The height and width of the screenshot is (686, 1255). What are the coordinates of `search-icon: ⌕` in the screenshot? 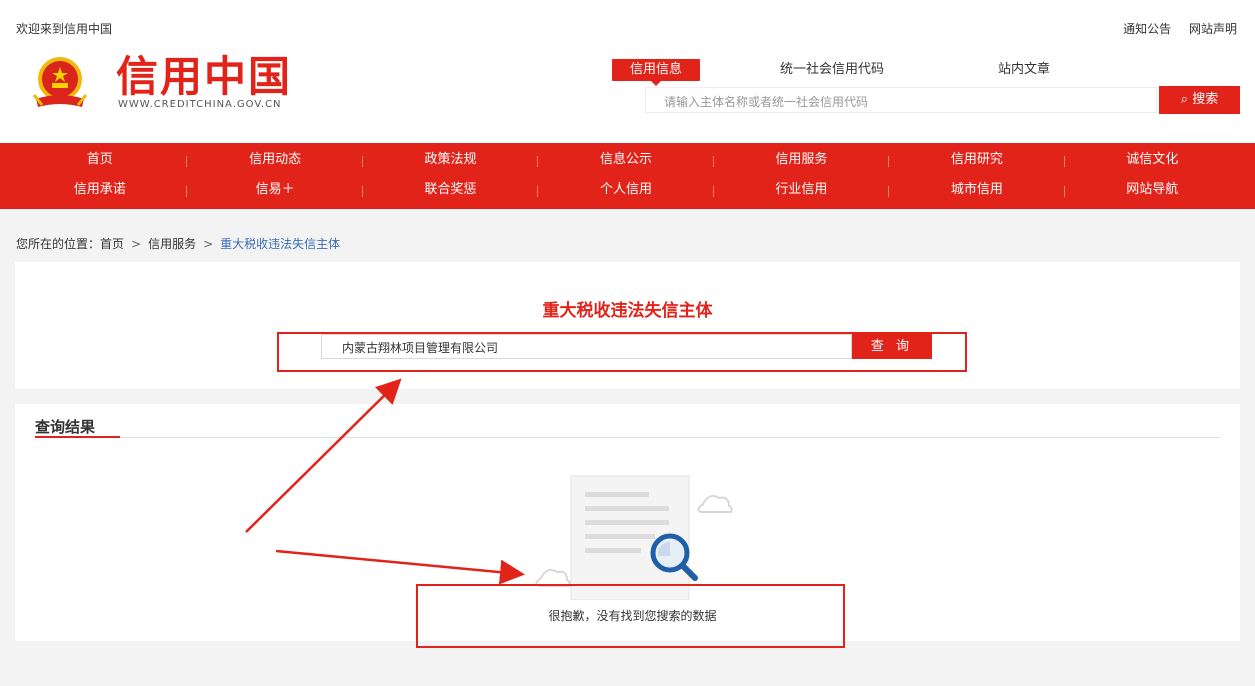 It's located at (1184, 99).